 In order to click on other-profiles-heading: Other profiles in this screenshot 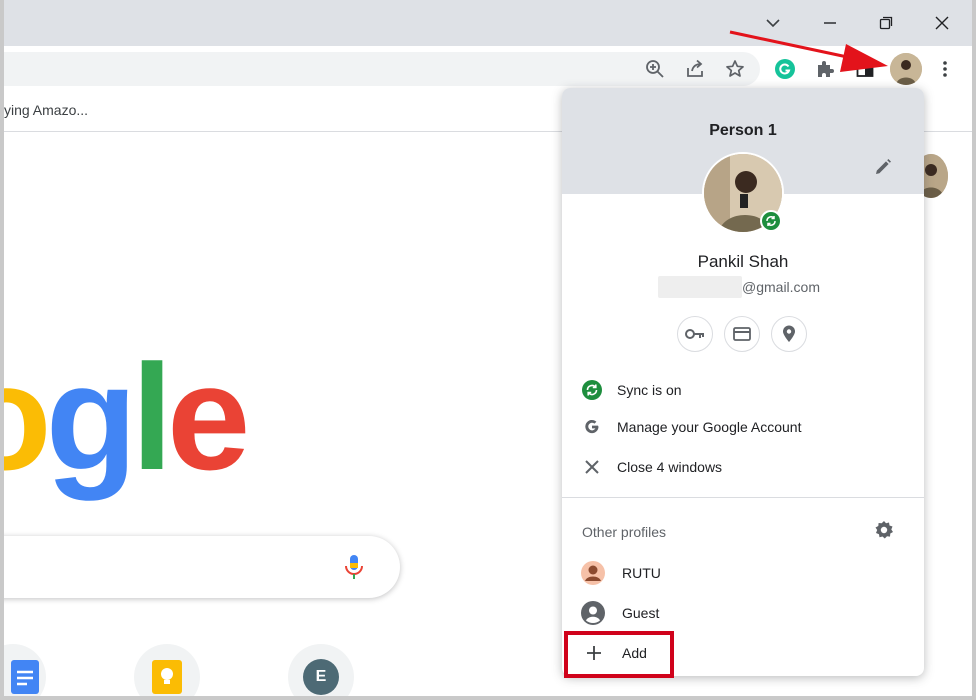, I will do `click(624, 532)`.